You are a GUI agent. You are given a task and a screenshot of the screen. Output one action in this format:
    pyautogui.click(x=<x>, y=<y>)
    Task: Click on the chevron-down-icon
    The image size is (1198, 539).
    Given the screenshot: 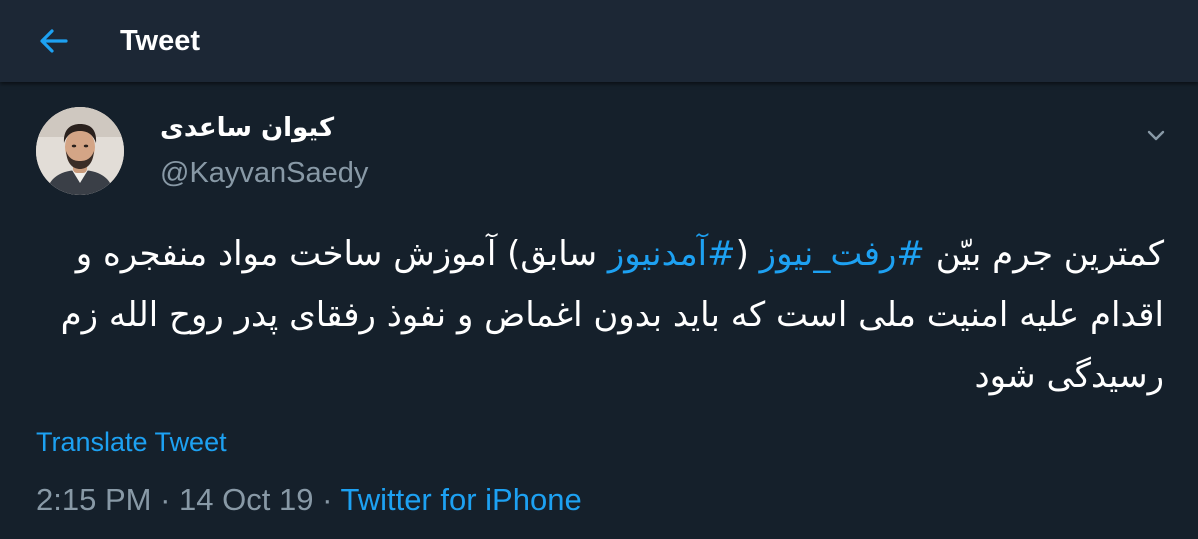 What is the action you would take?
    pyautogui.click(x=1156, y=135)
    